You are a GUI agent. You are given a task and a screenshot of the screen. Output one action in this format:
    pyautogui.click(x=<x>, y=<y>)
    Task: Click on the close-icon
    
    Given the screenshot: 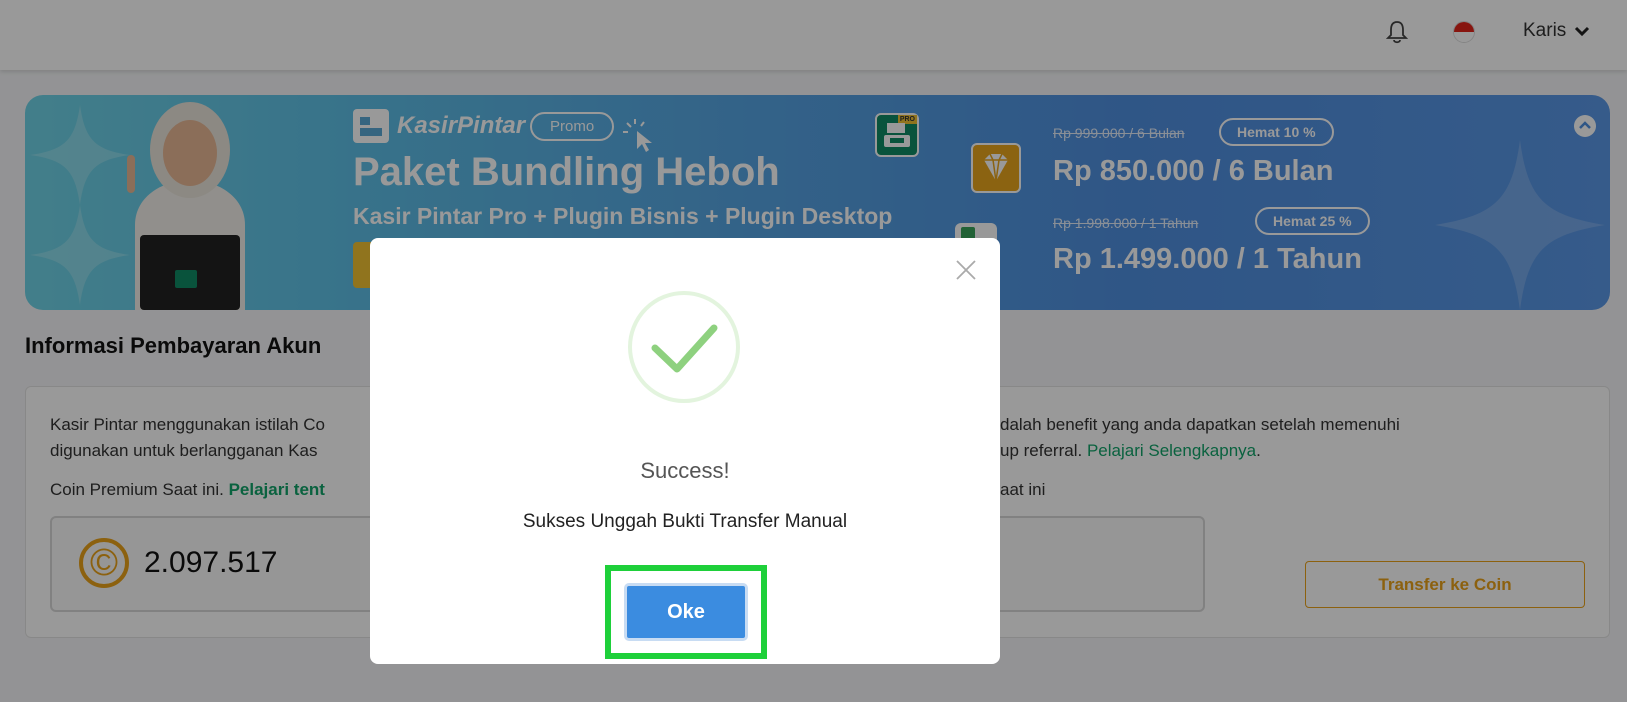 What is the action you would take?
    pyautogui.click(x=966, y=270)
    